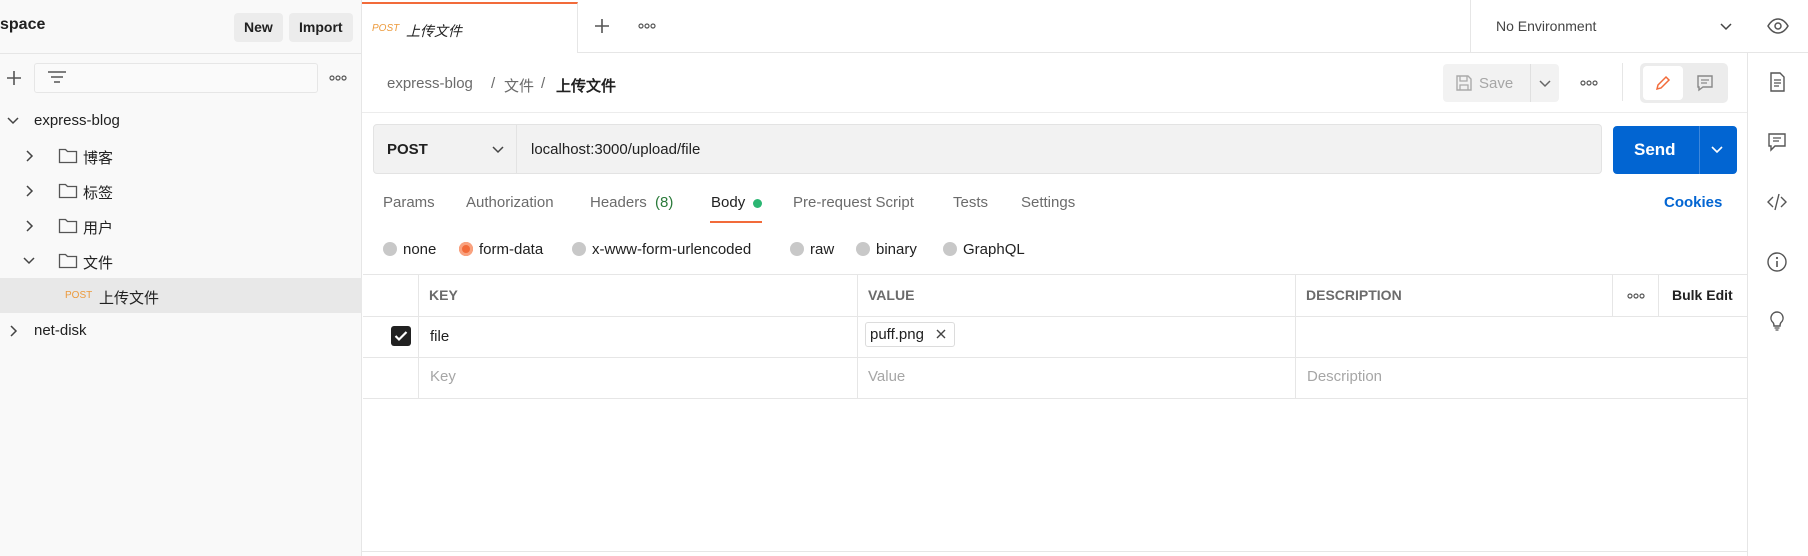 Image resolution: width=1808 pixels, height=556 pixels. What do you see at coordinates (181, 120) in the screenshot?
I see `collection-express-blog: express-blog` at bounding box center [181, 120].